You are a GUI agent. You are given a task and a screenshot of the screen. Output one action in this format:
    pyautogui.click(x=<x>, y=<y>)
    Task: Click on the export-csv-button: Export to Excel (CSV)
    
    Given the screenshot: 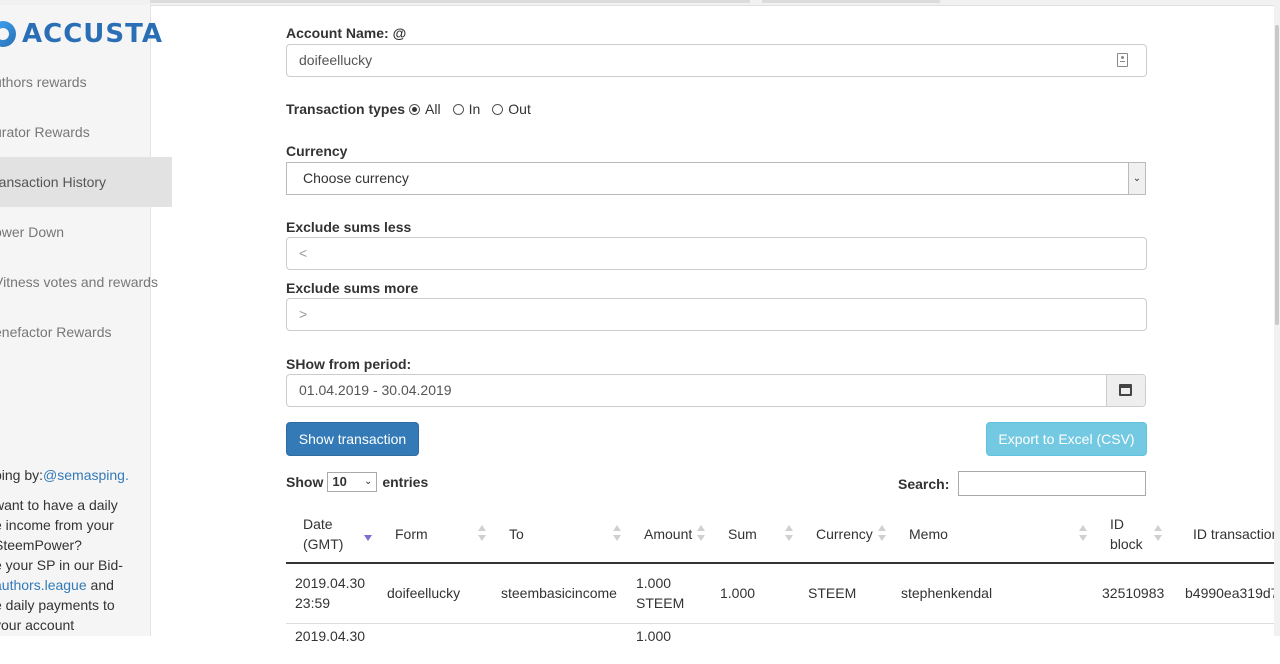 What is the action you would take?
    pyautogui.click(x=1066, y=439)
    